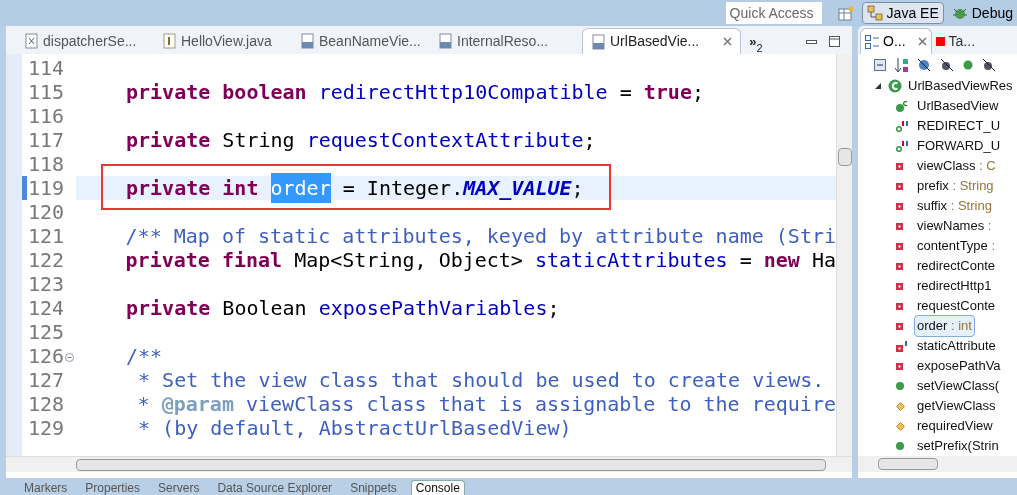  What do you see at coordinates (959, 146) in the screenshot?
I see `tree-item: FORWARD_U` at bounding box center [959, 146].